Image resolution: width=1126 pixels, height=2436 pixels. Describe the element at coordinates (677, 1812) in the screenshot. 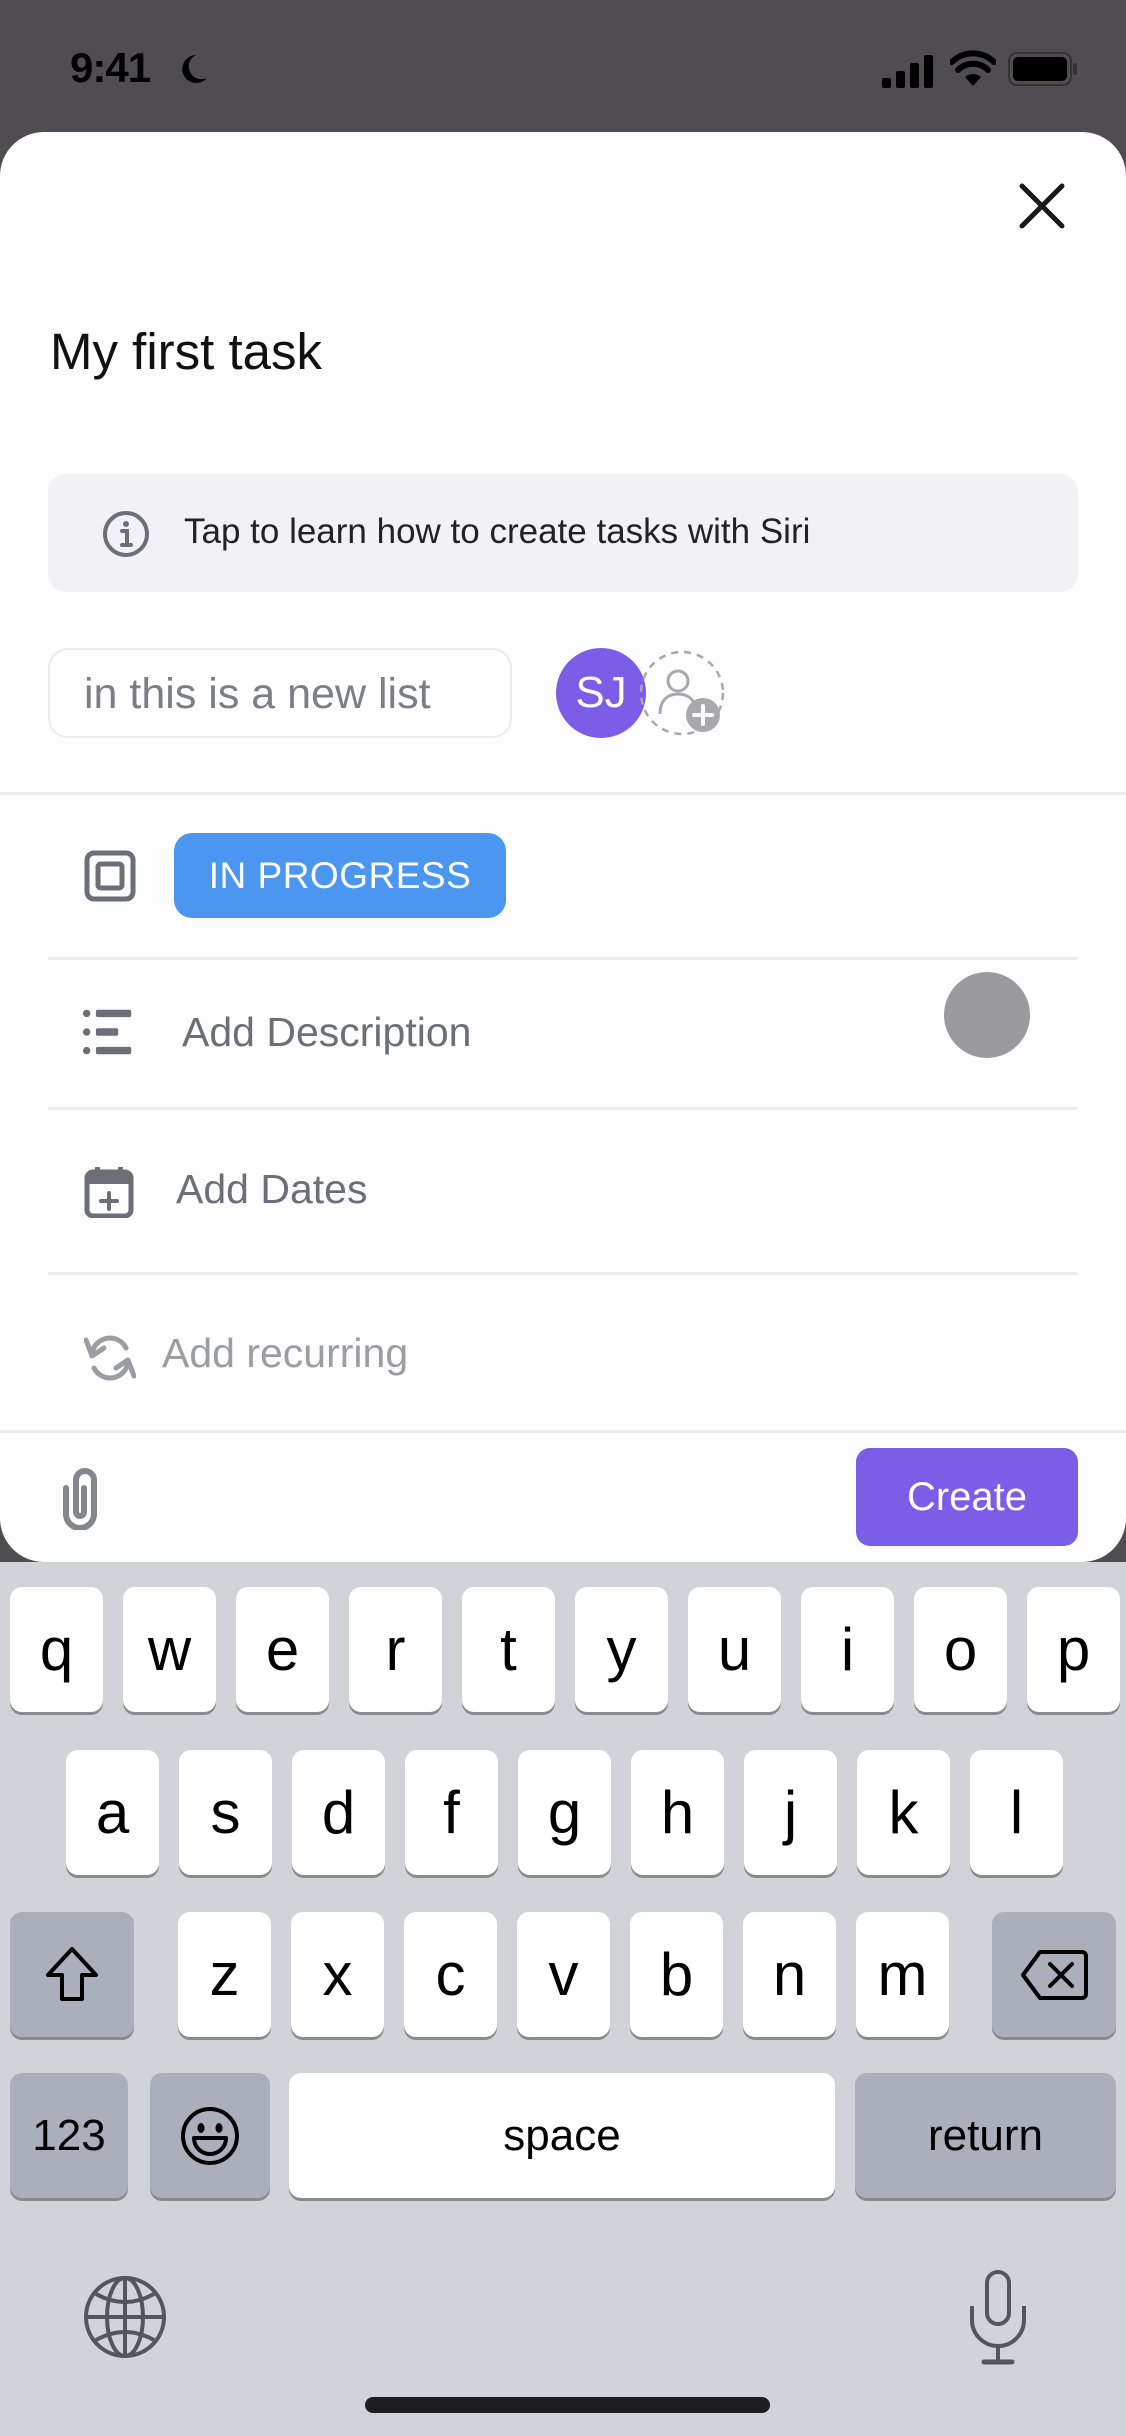

I see `key-h: h` at that location.